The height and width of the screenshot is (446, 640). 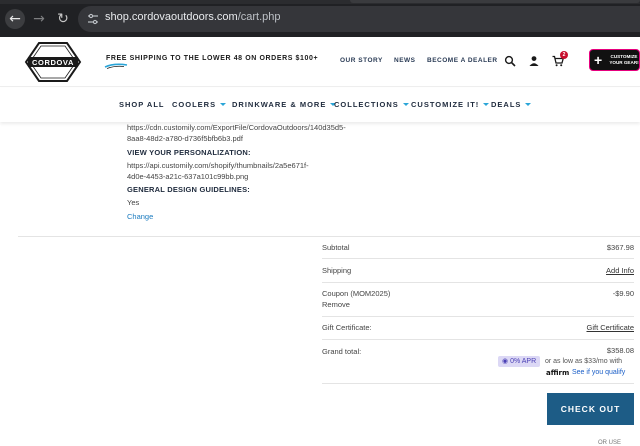 I want to click on alt-checkout-label: OR USE, so click(x=610, y=443).